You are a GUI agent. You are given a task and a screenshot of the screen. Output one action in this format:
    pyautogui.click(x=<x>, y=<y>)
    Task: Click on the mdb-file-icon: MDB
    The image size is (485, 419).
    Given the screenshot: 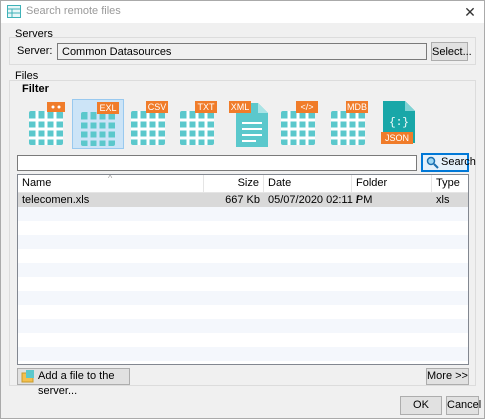 What is the action you would take?
    pyautogui.click(x=349, y=123)
    